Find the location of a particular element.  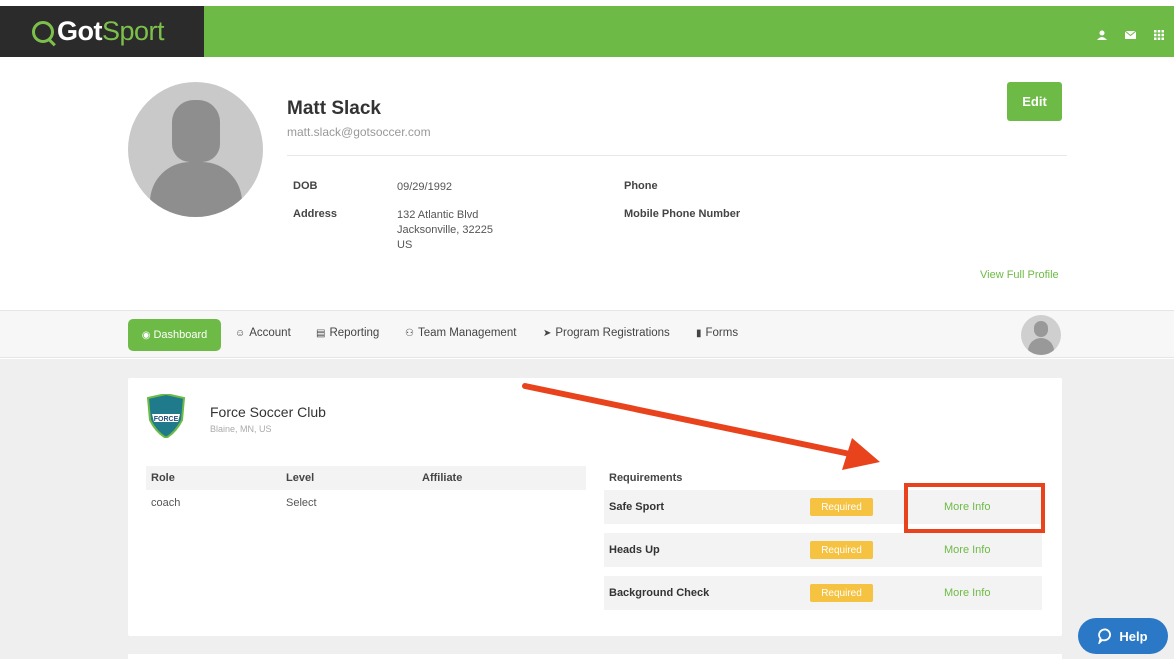

reporting-icon: ▤ is located at coordinates (321, 333).